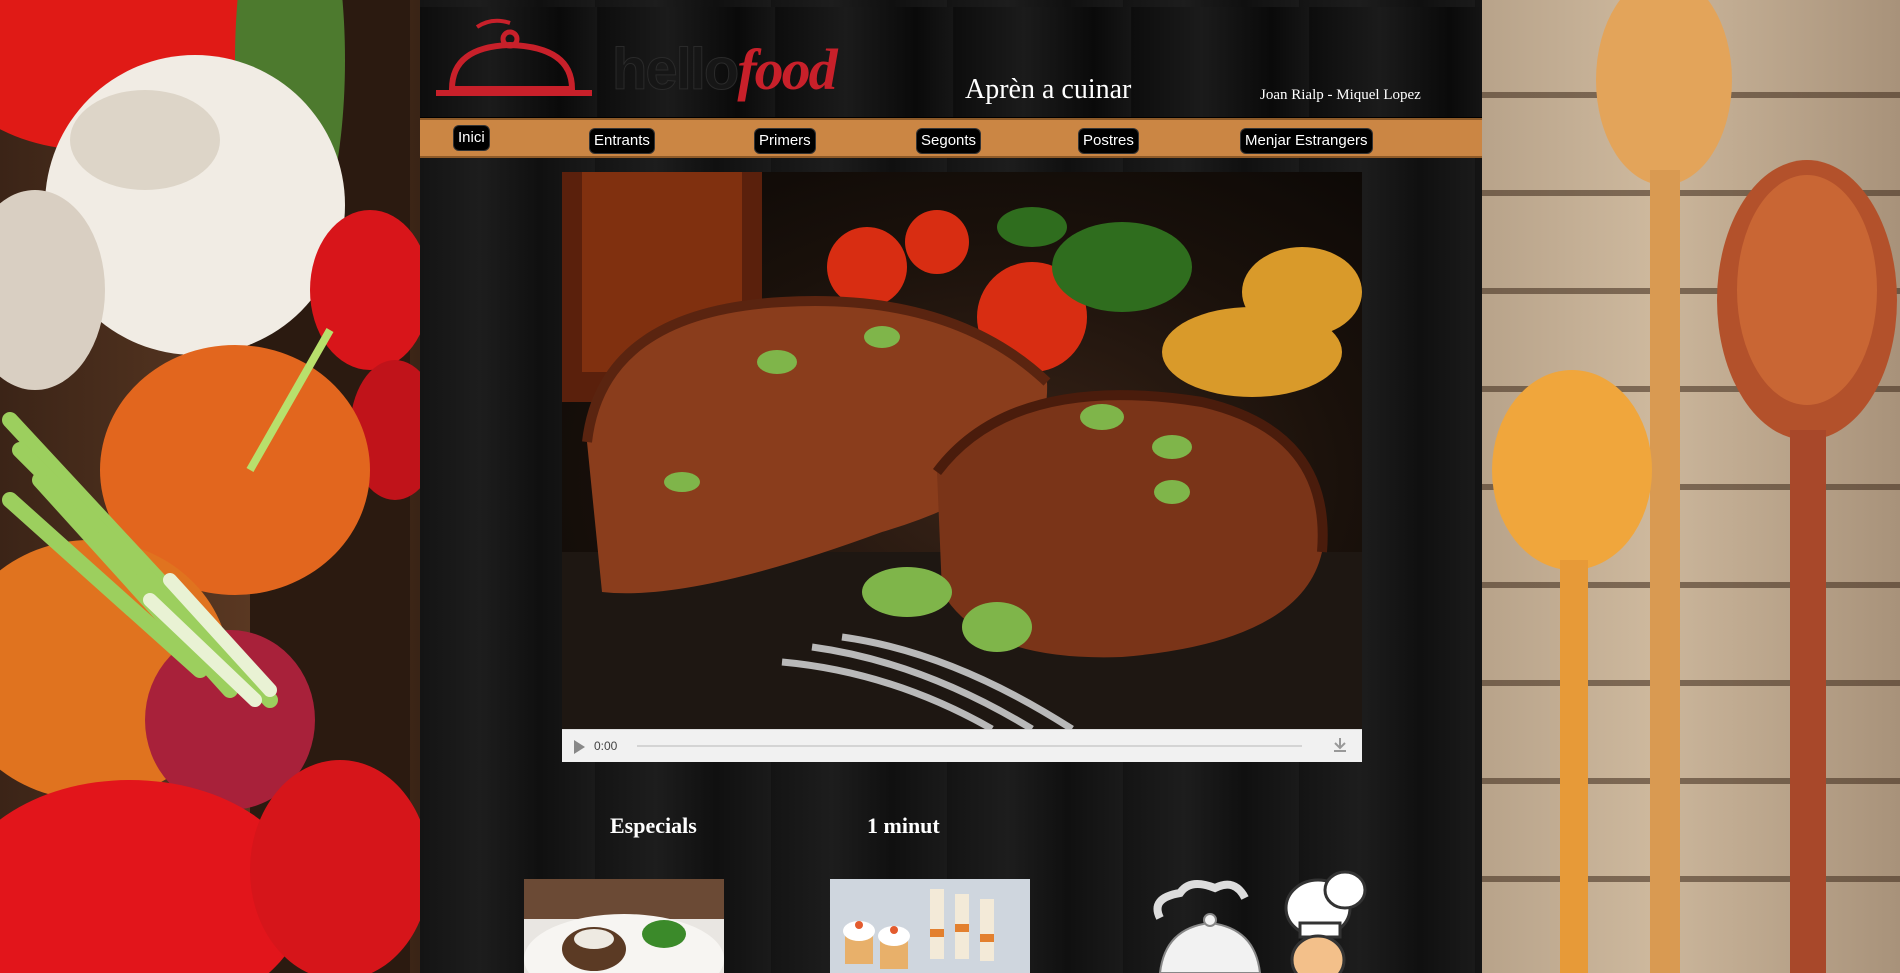 The image size is (1900, 973). Describe the element at coordinates (785, 141) in the screenshot. I see `nav-item-primers: Primers` at that location.